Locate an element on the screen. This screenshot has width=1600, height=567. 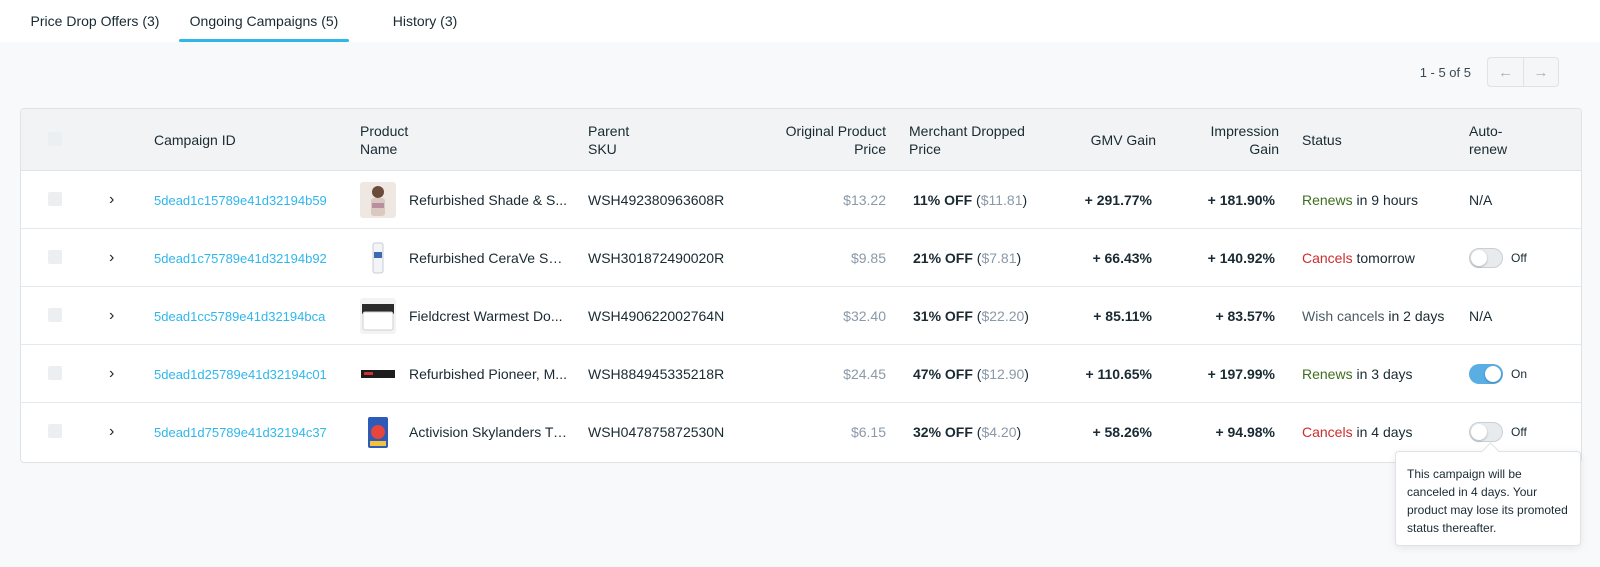
campaign-id-link: 5dead1c15789e41d32194b59 is located at coordinates (240, 200).